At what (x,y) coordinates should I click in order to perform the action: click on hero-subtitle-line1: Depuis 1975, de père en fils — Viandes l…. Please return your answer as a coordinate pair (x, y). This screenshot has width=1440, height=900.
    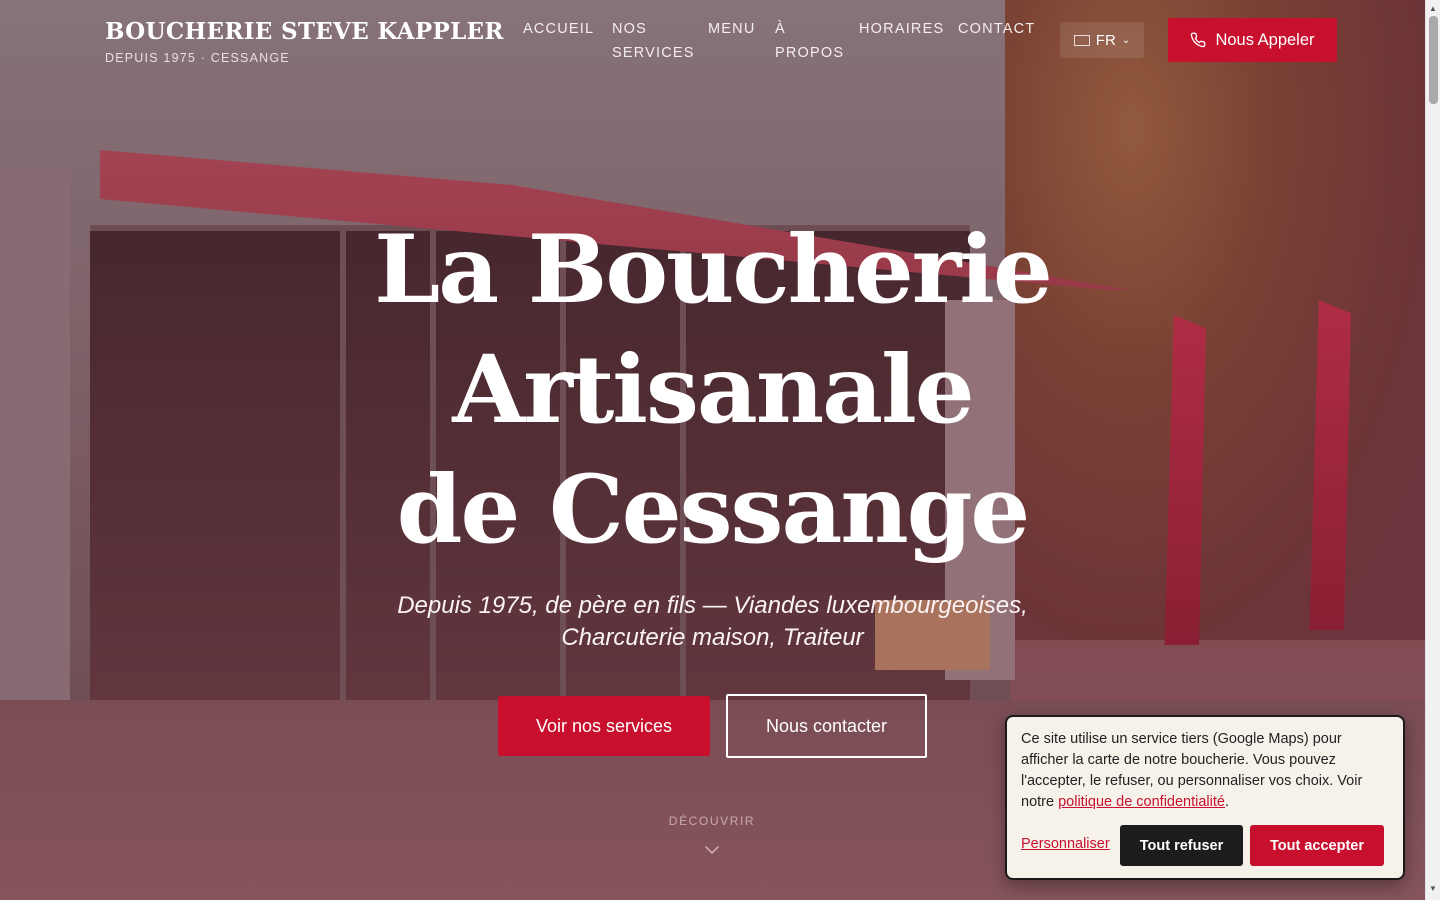
    Looking at the image, I should click on (712, 605).